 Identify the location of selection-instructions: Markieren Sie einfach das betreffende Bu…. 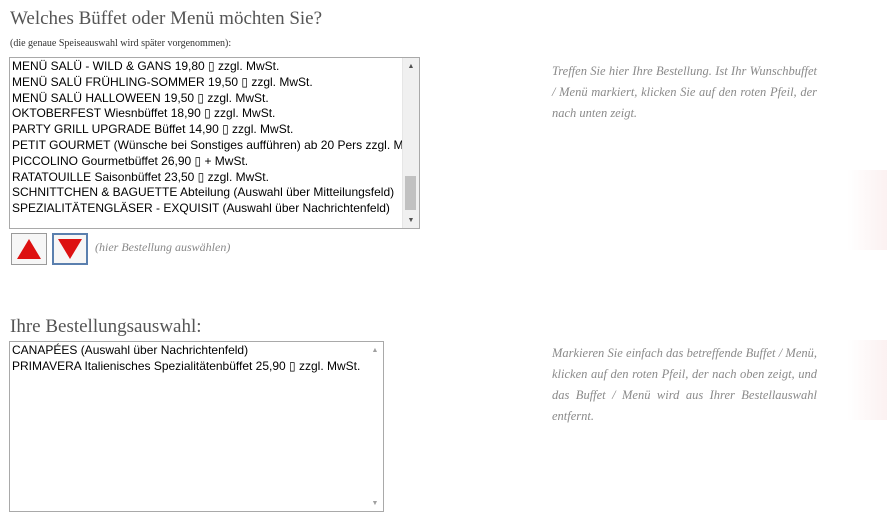
(684, 384).